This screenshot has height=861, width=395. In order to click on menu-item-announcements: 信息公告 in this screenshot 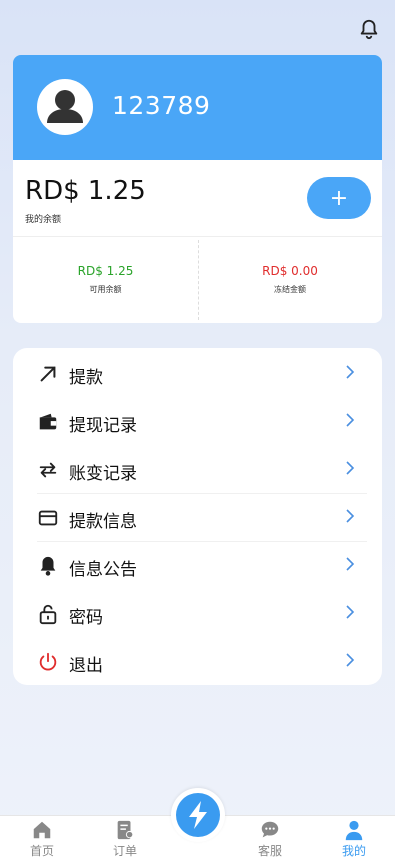, I will do `click(197, 566)`.